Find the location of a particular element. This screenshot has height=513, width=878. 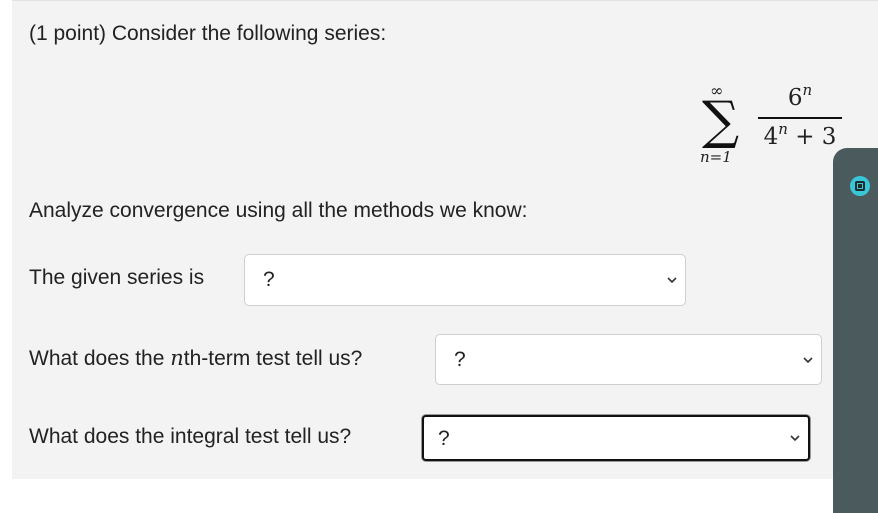

nth-term-label-start: What does the is located at coordinates (100, 358).